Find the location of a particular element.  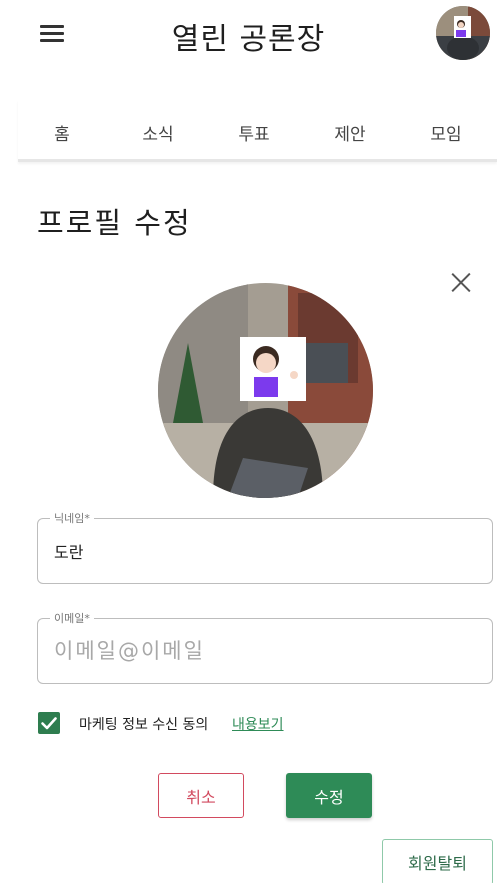

check-icon is located at coordinates (49, 723).